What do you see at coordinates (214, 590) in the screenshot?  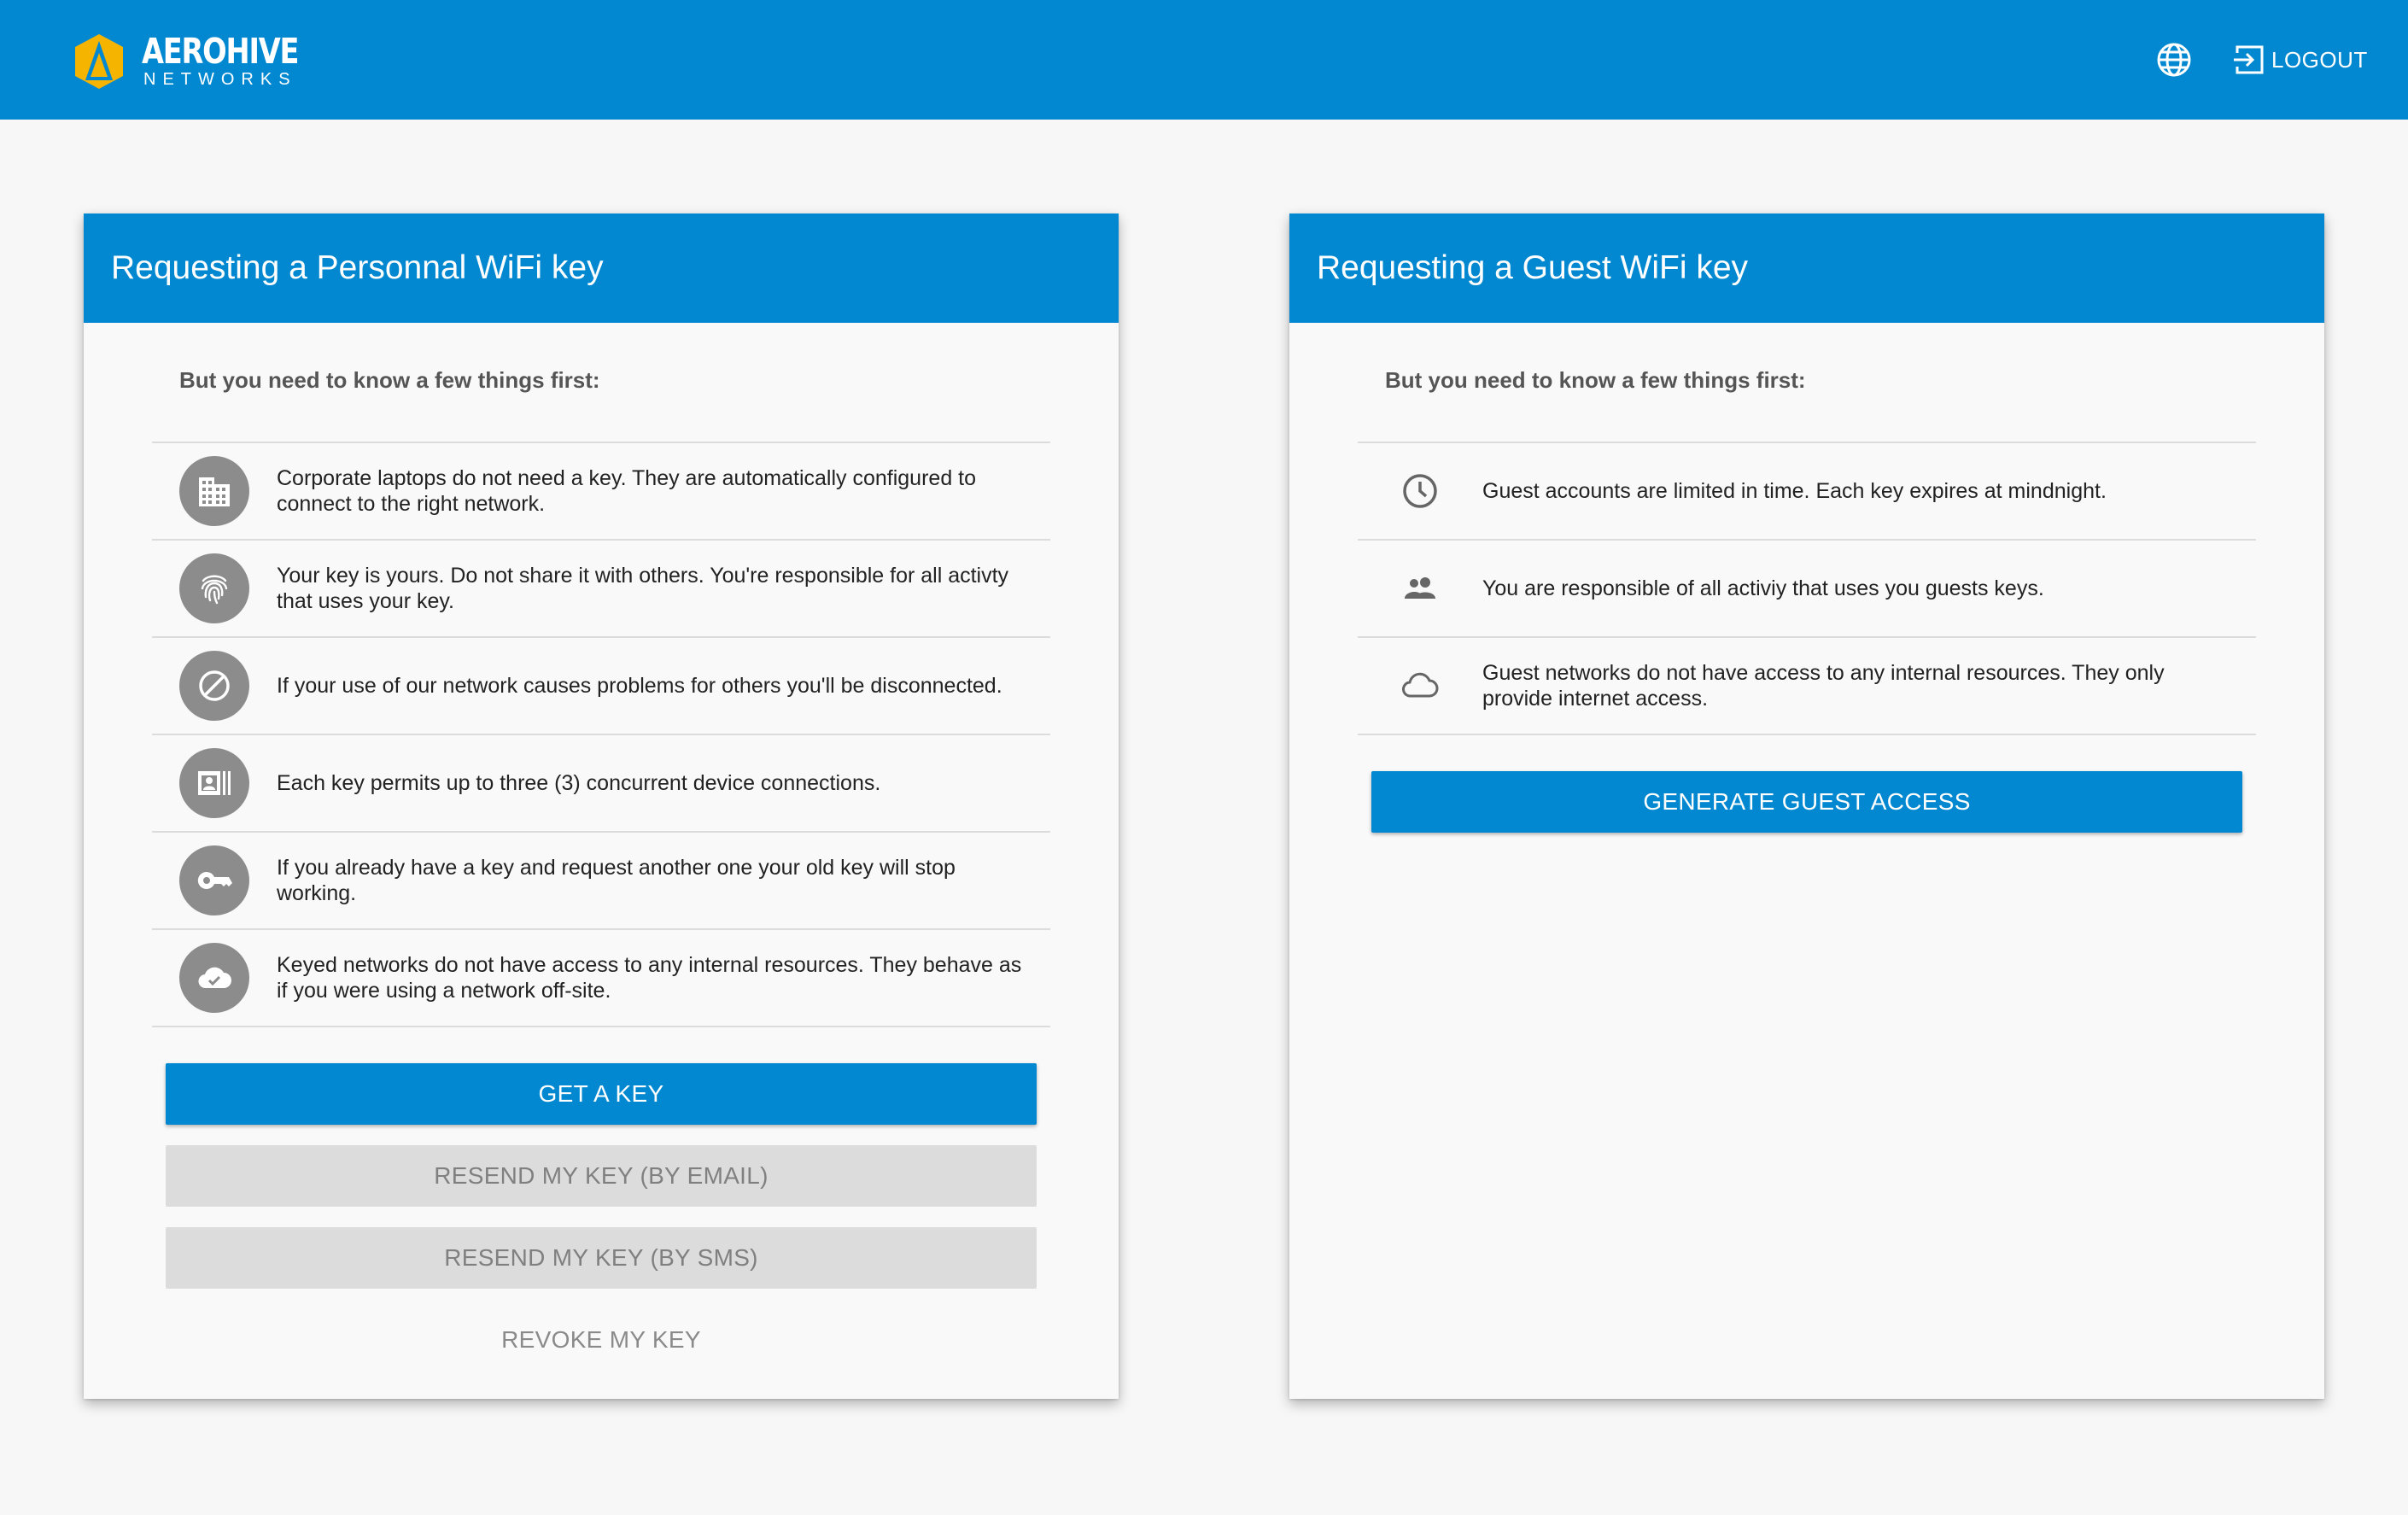 I see `fingerprint-icon` at bounding box center [214, 590].